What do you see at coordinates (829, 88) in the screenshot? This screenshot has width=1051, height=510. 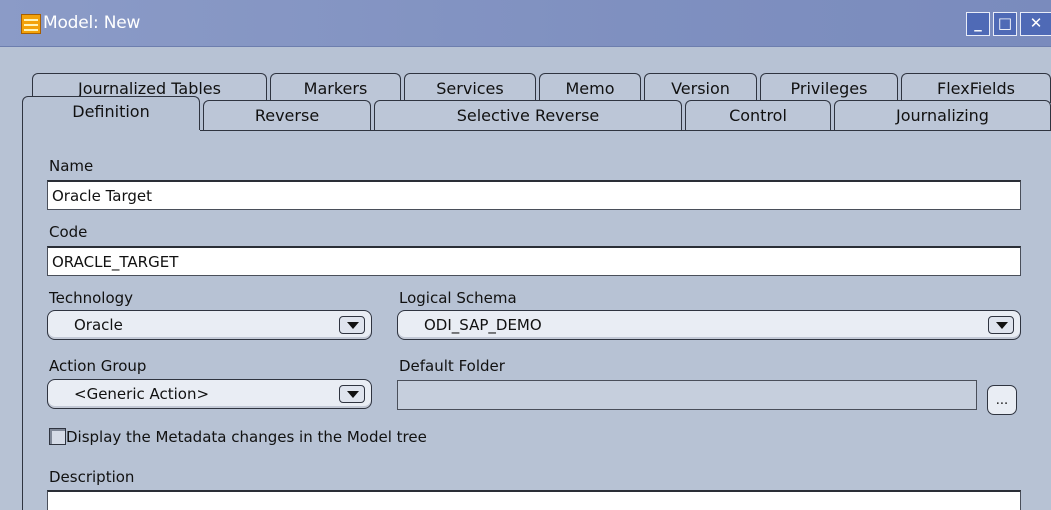 I see `tab-privileges: Privileges` at bounding box center [829, 88].